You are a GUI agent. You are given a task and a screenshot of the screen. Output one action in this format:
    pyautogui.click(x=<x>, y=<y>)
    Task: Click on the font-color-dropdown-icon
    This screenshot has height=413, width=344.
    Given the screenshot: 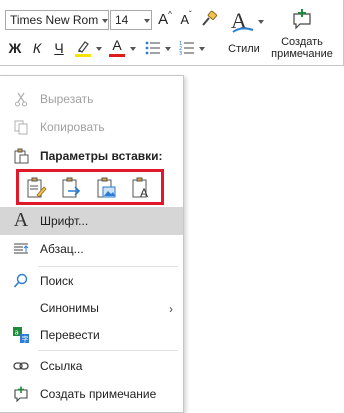 What is the action you would take?
    pyautogui.click(x=133, y=49)
    